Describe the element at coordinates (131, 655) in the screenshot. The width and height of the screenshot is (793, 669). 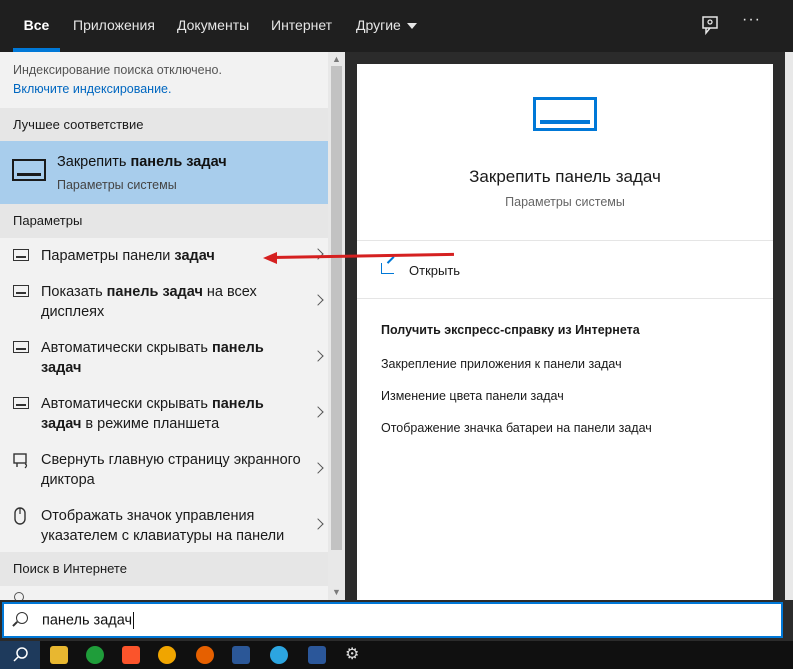
I see `brave-browser-icon` at that location.